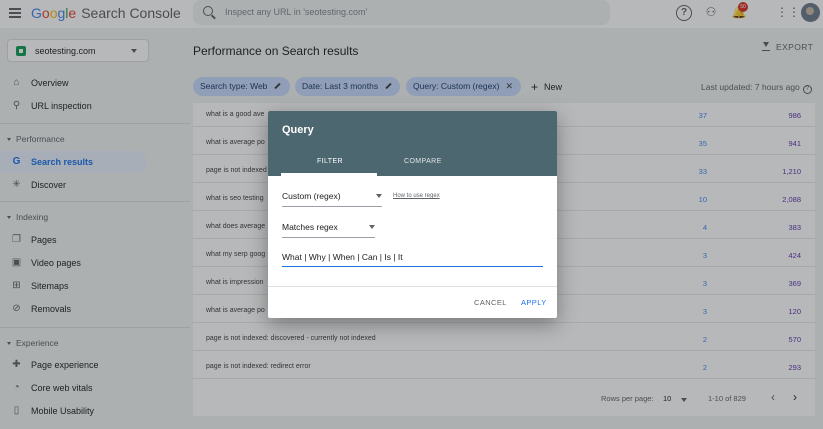 The image size is (823, 429). Describe the element at coordinates (332, 197) in the screenshot. I see `filter-type-select: Custom (regex)` at that location.